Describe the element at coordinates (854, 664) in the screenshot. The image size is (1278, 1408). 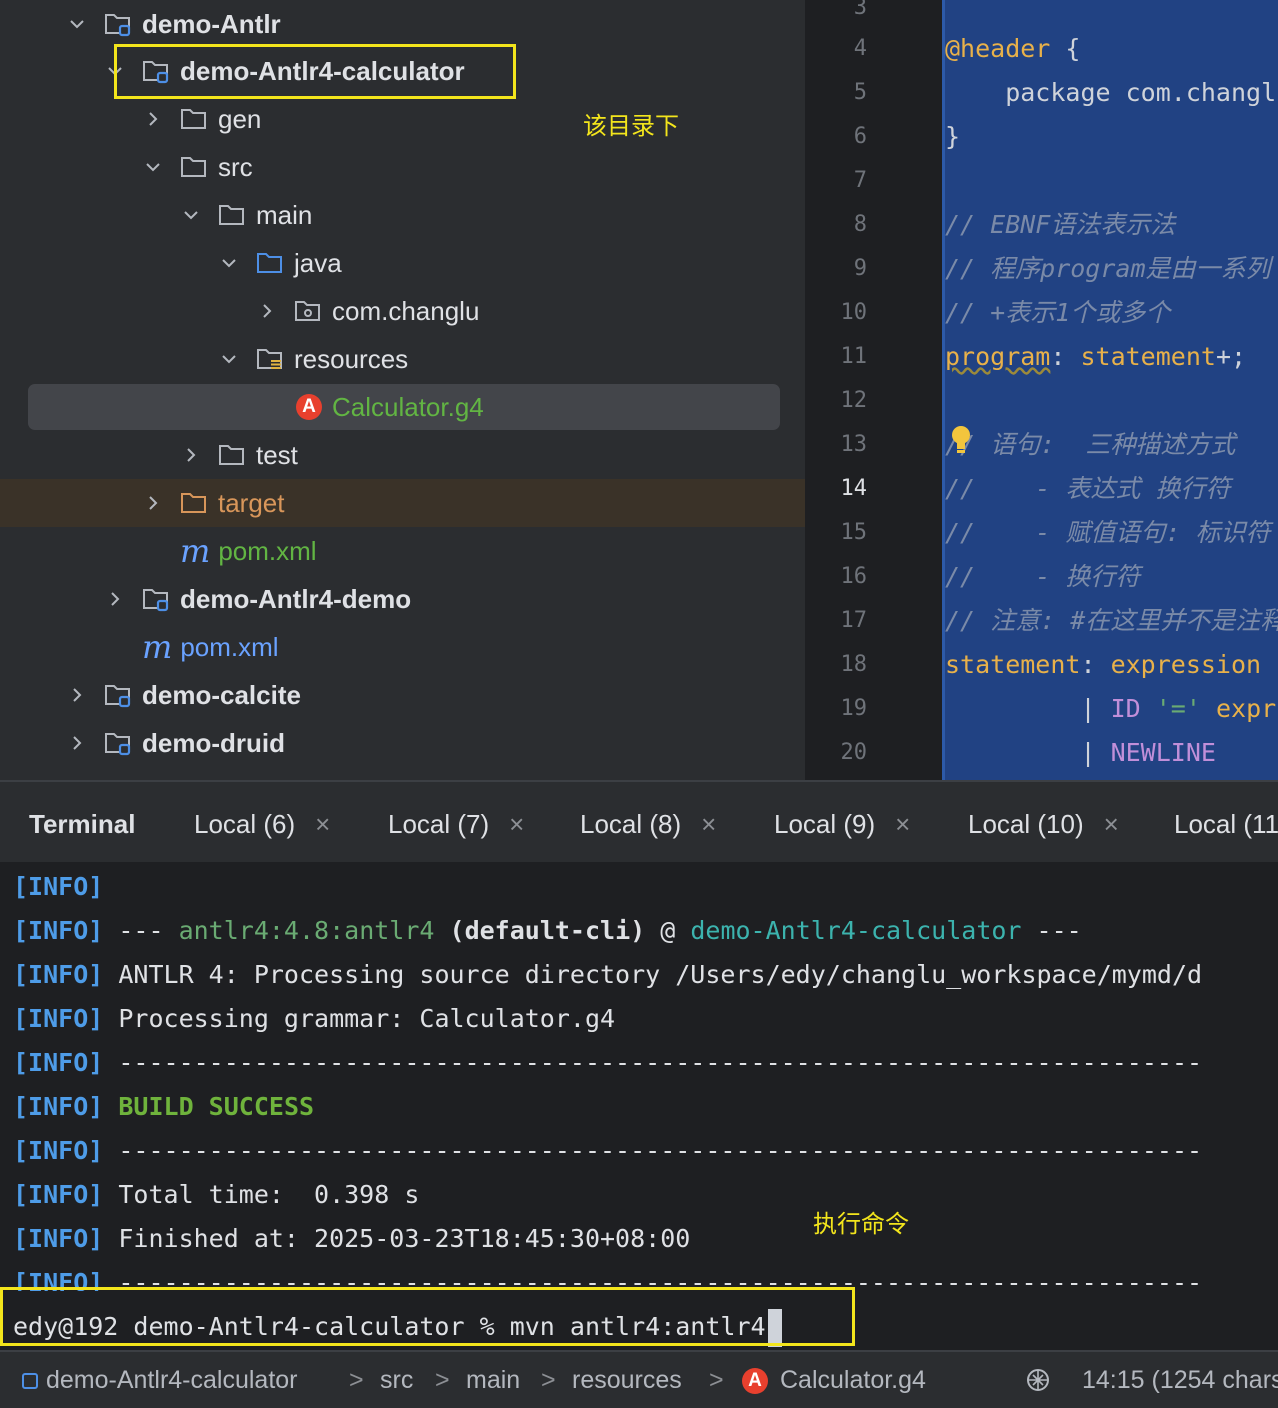
I see `line-number: 18` at that location.